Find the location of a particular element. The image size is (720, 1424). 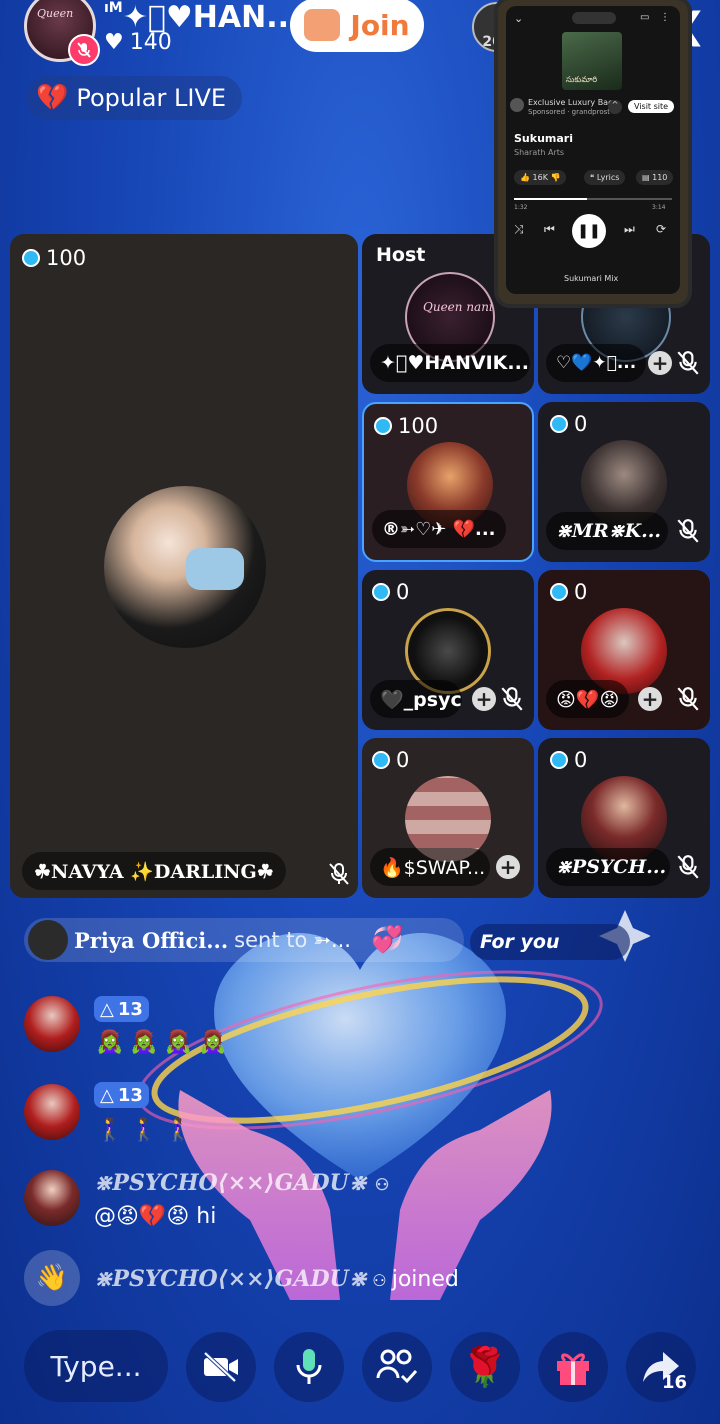

seat-5: 0 🖤_psyc... + is located at coordinates (448, 650).